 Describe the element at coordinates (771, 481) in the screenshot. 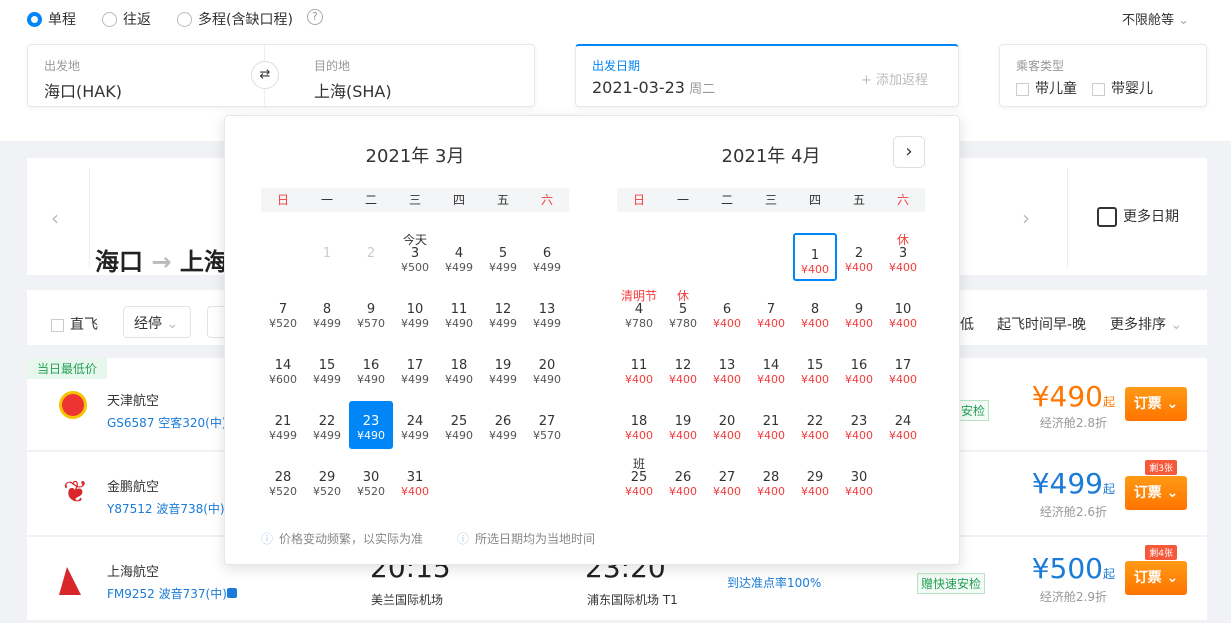

I see `calendar-day: 28 ¥400` at that location.